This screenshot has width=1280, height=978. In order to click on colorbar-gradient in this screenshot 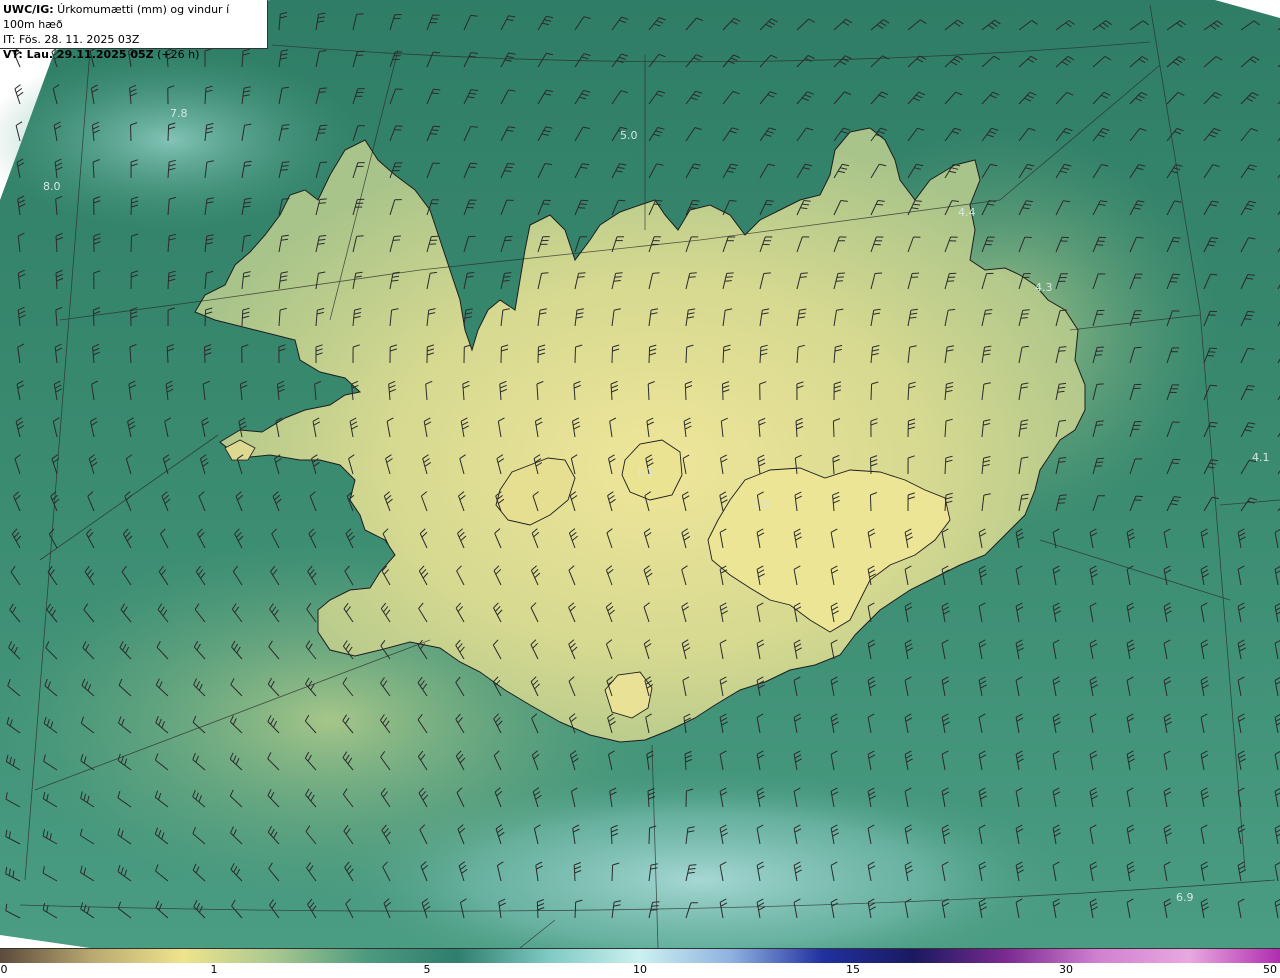, I will do `click(640, 955)`.